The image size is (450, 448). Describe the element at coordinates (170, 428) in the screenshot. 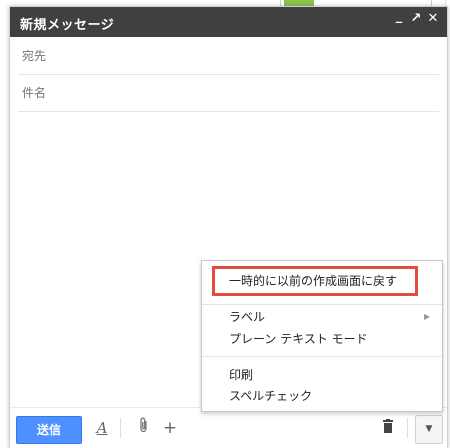

I see `plus-icon: +` at that location.